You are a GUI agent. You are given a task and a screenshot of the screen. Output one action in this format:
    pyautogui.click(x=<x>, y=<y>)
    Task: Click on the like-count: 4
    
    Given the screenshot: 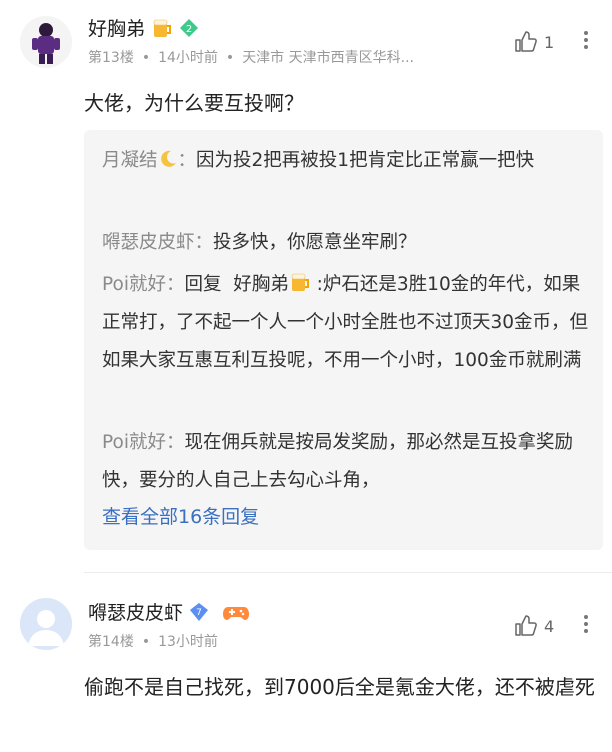 What is the action you would take?
    pyautogui.click(x=549, y=626)
    